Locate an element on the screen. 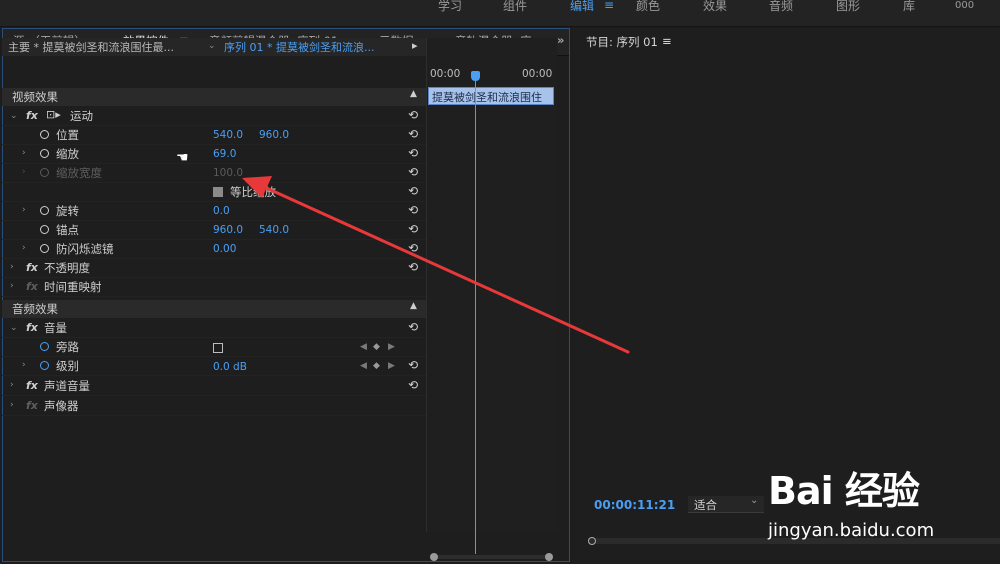  scale-width-label: 缩放宽度 is located at coordinates (79, 173).